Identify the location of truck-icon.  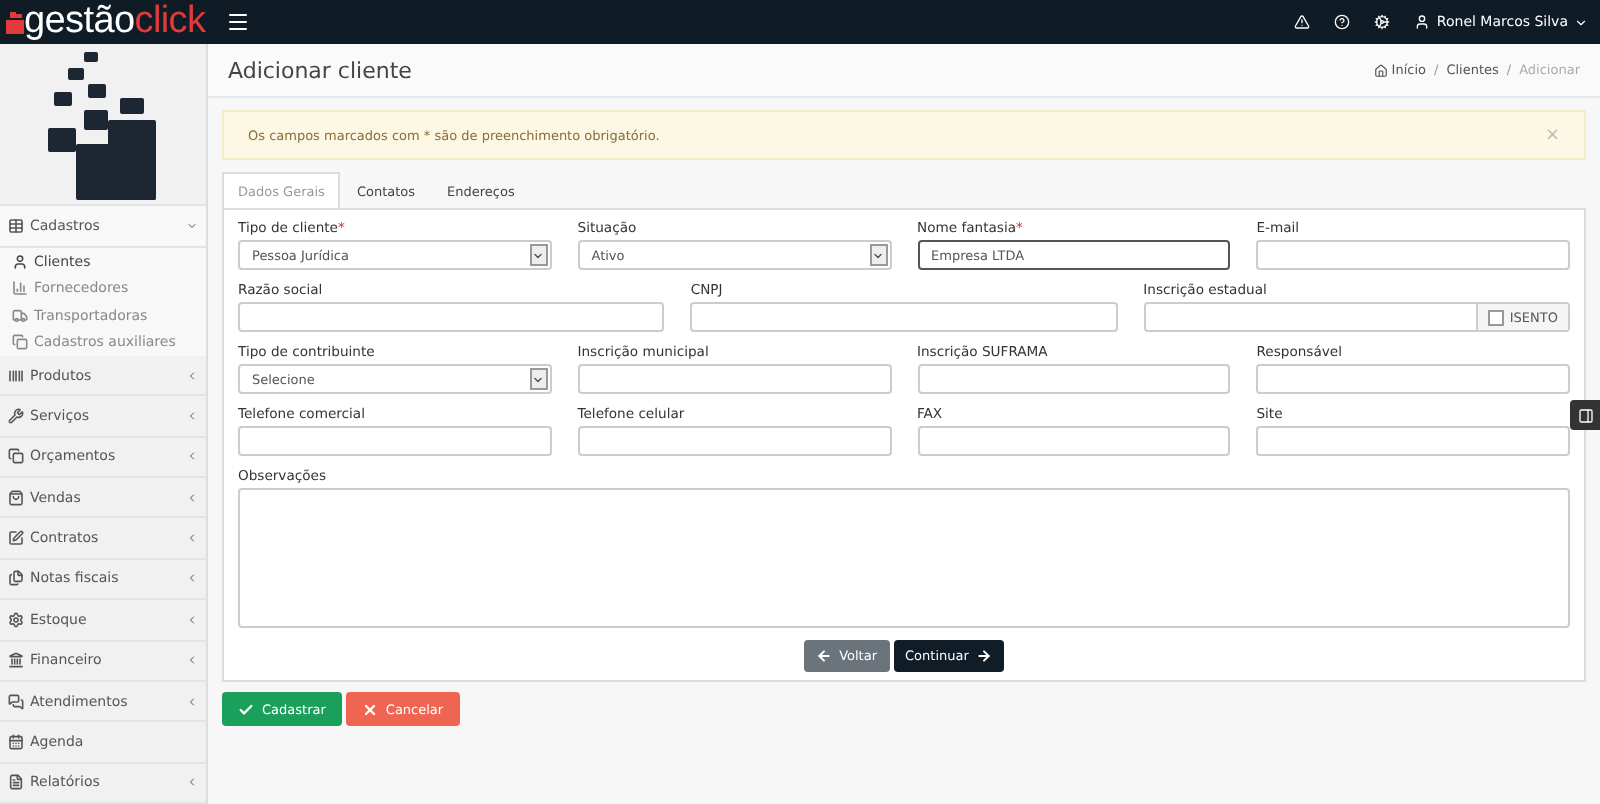
(20, 315).